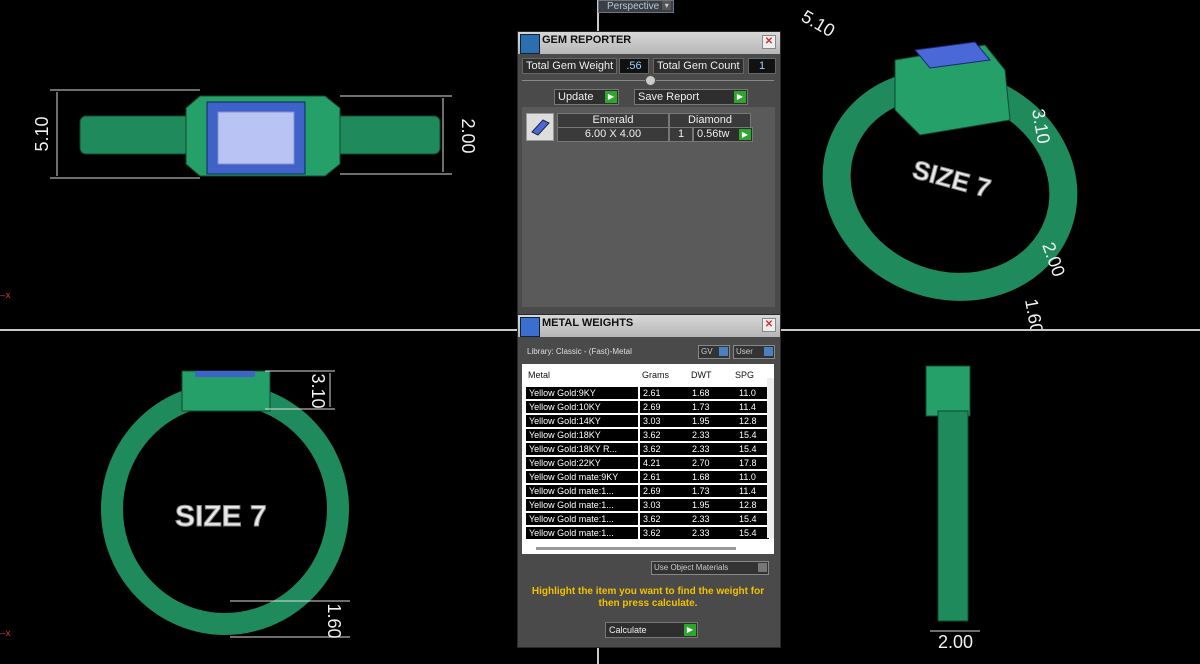  I want to click on total-gem-weight-value: .56, so click(634, 66).